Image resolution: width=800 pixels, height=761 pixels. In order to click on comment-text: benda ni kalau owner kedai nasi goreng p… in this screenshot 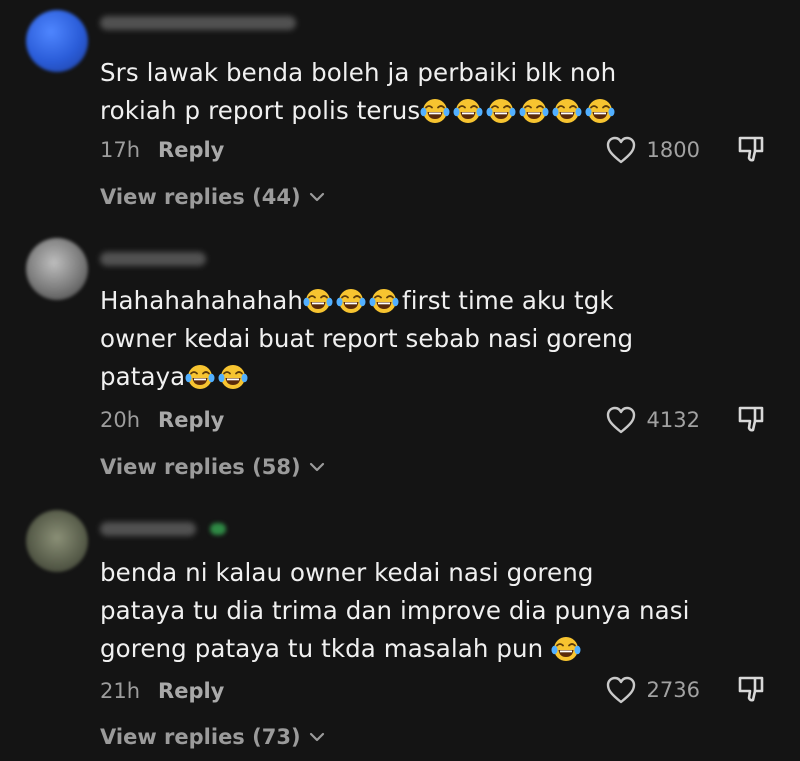, I will do `click(410, 611)`.